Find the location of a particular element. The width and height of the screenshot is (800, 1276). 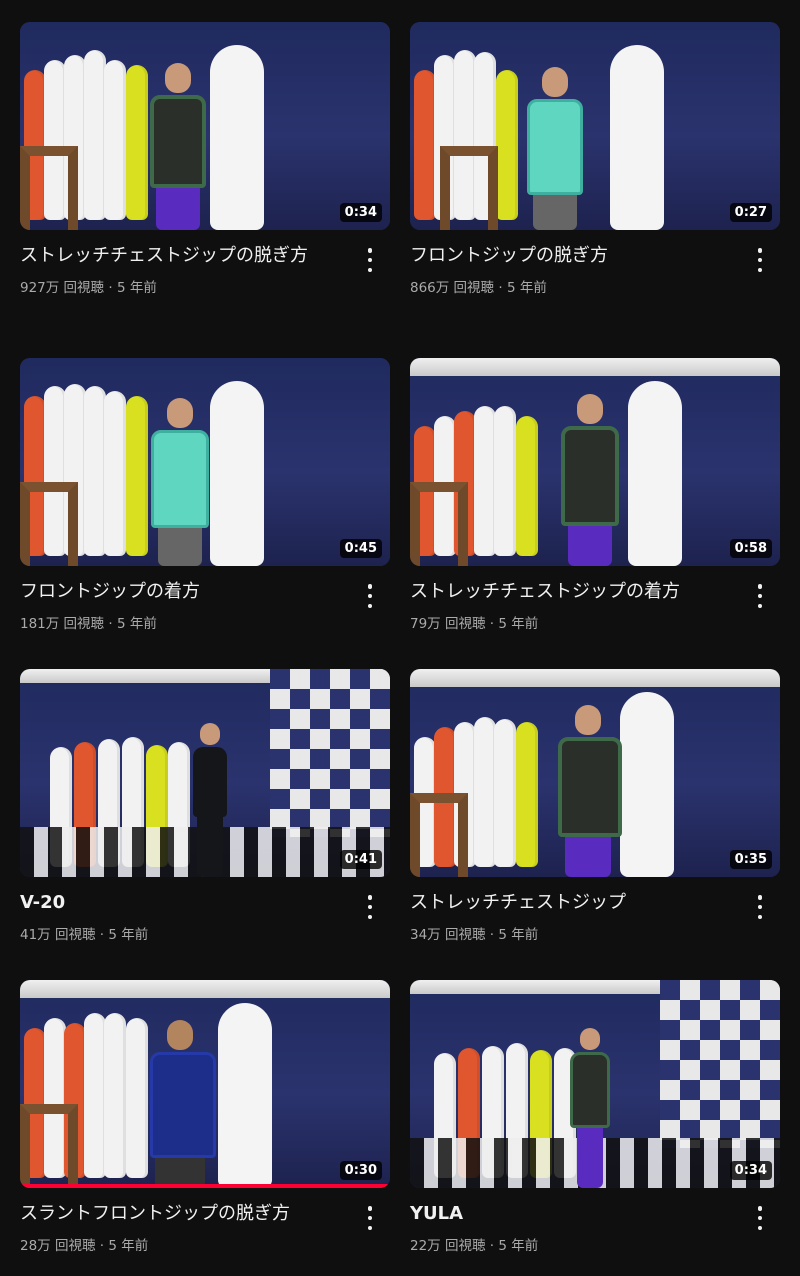

view-count: 22万 回視聴 is located at coordinates (448, 1246).